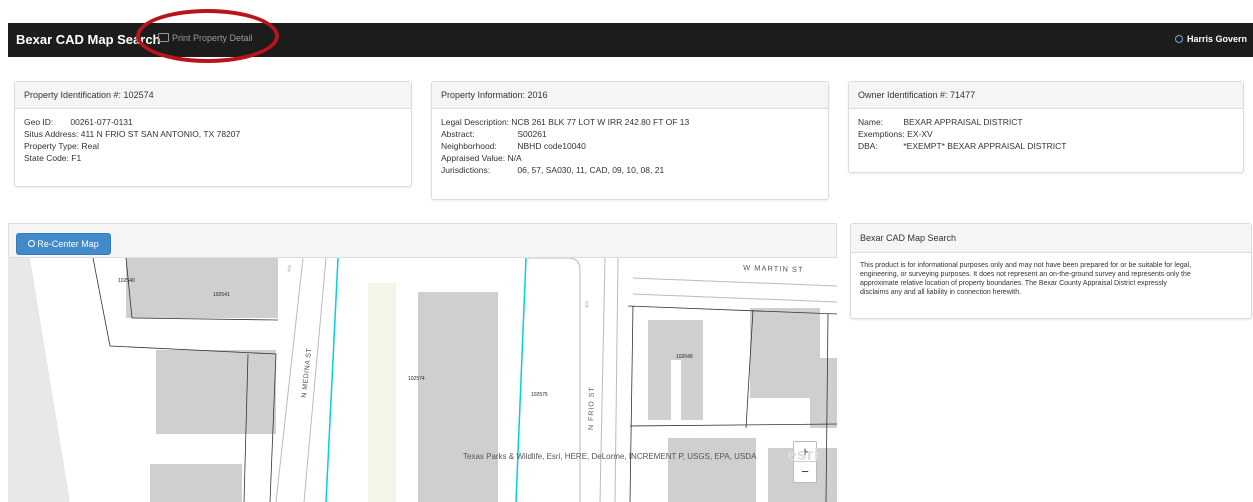 The height and width of the screenshot is (502, 1253). What do you see at coordinates (221, 295) in the screenshot?
I see `parcel-label: 102541` at bounding box center [221, 295].